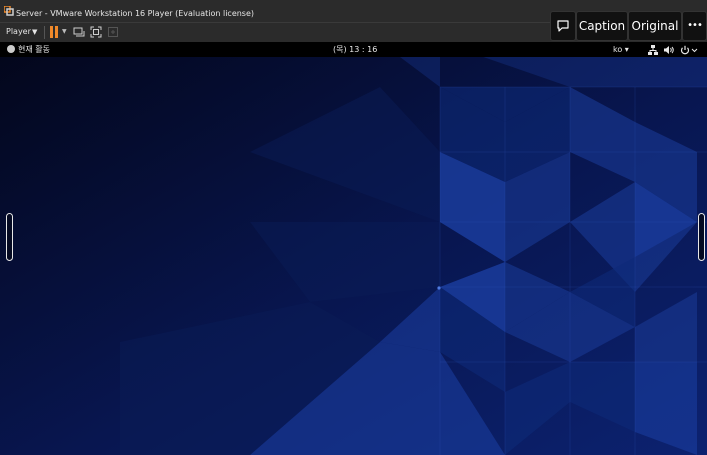 This screenshot has height=455, width=707. Describe the element at coordinates (18, 32) in the screenshot. I see `player-menu-button: Player` at that location.